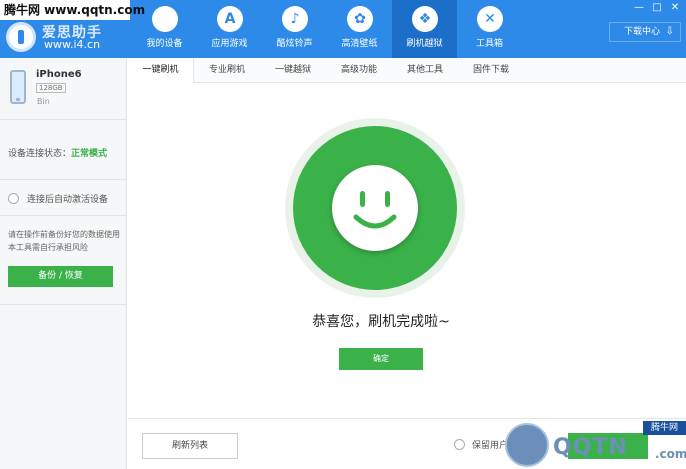 The width and height of the screenshot is (686, 469). What do you see at coordinates (43, 101) in the screenshot?
I see `device-sub: Bin` at bounding box center [43, 101].